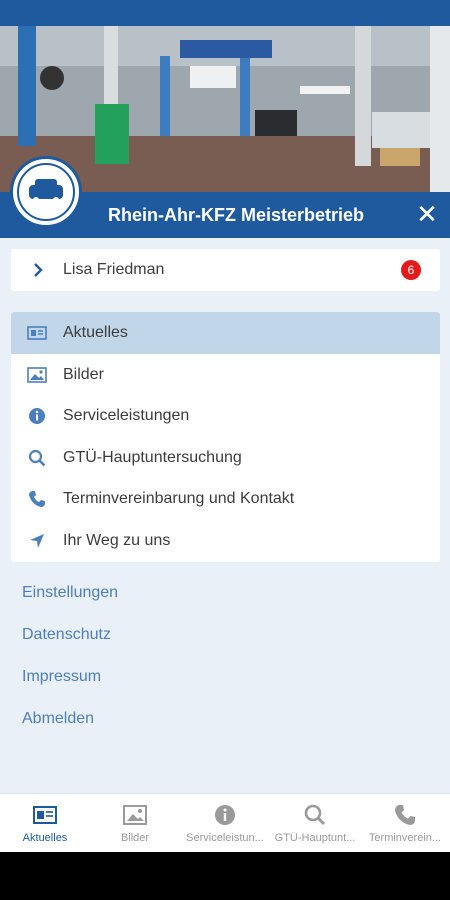 Image resolution: width=450 pixels, height=900 pixels. What do you see at coordinates (225, 541) in the screenshot?
I see `menu-item-weg: Ihr Weg zu uns` at bounding box center [225, 541].